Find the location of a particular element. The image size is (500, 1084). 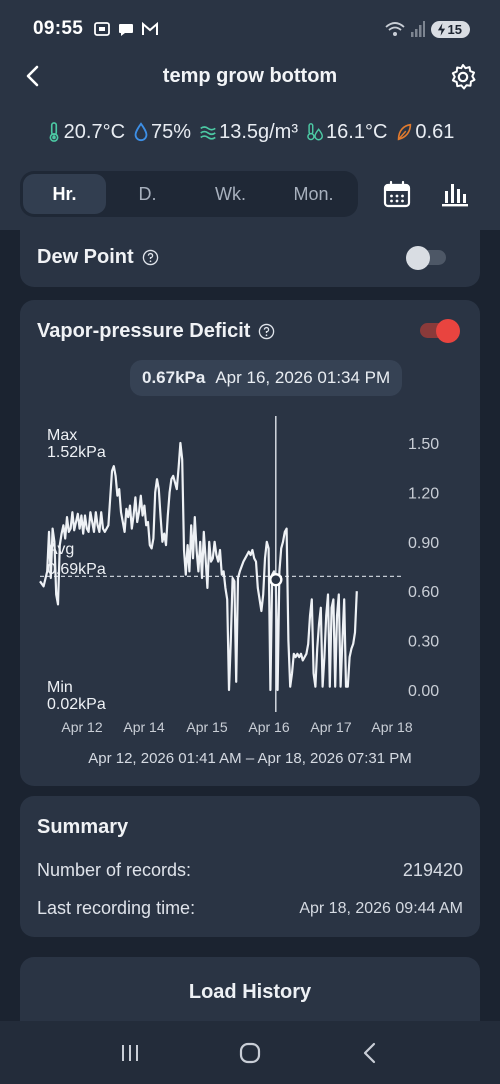

x-tick-label: Apr 18 is located at coordinates (391, 727).